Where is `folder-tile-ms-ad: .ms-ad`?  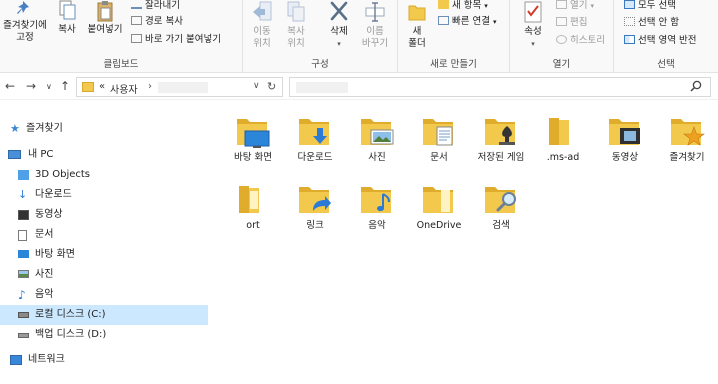 folder-tile-ms-ad: .ms-ad is located at coordinates (563, 139).